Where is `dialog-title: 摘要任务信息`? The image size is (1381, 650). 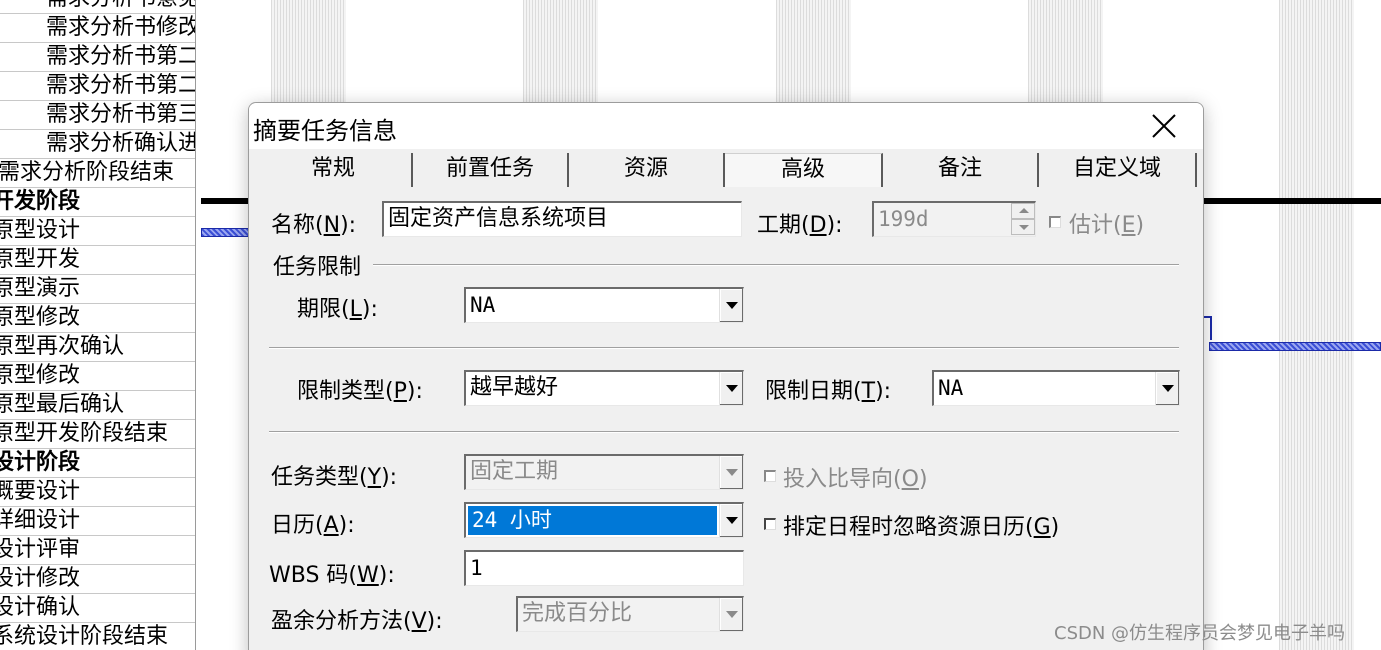 dialog-title: 摘要任务信息 is located at coordinates (325, 131).